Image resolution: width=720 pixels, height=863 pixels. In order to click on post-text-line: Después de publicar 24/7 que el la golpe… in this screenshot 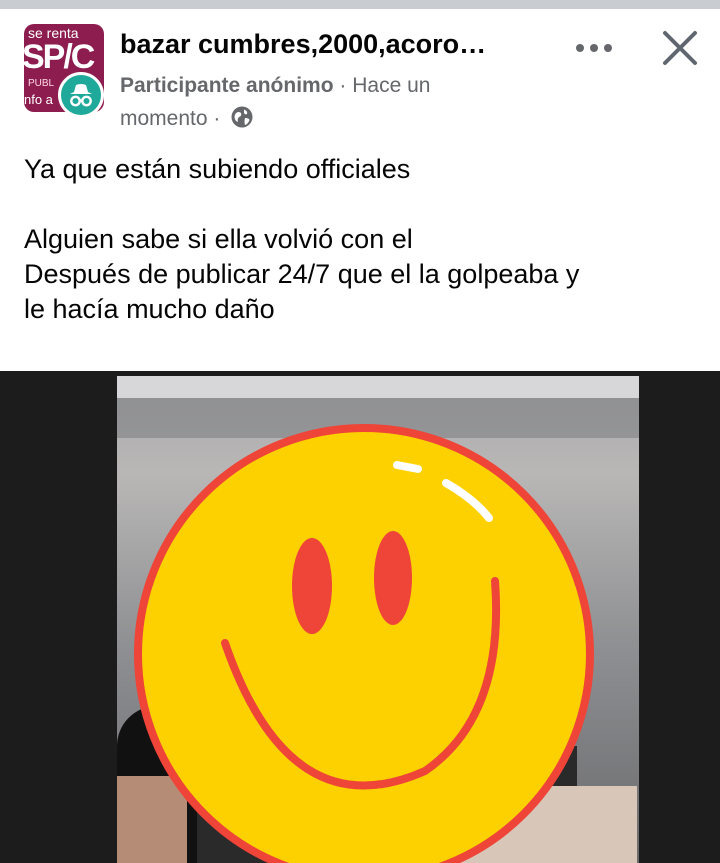, I will do `click(302, 274)`.